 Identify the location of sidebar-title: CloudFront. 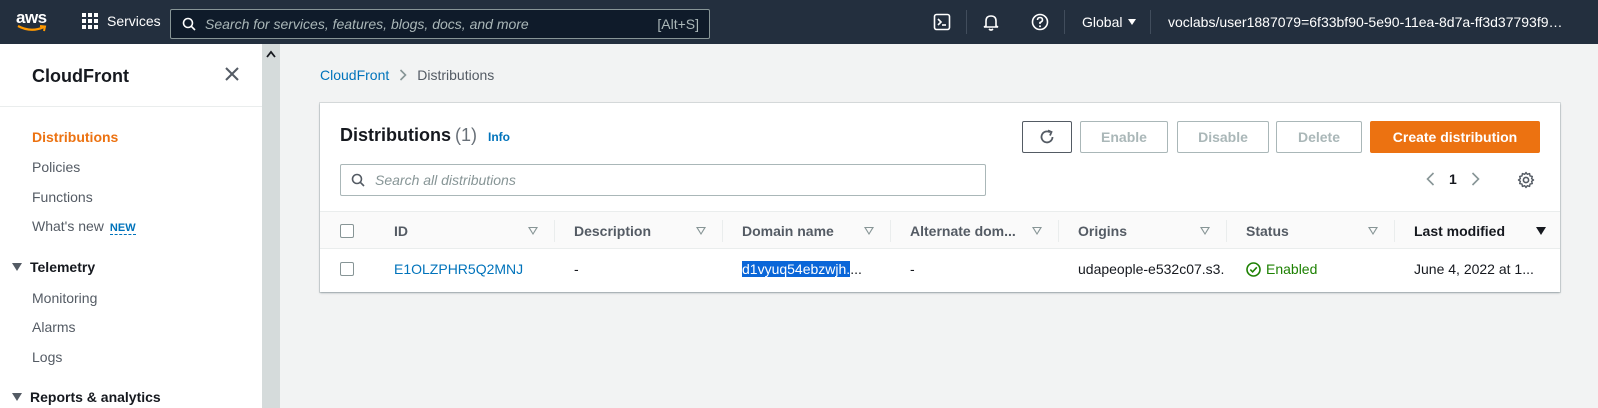
(80, 76).